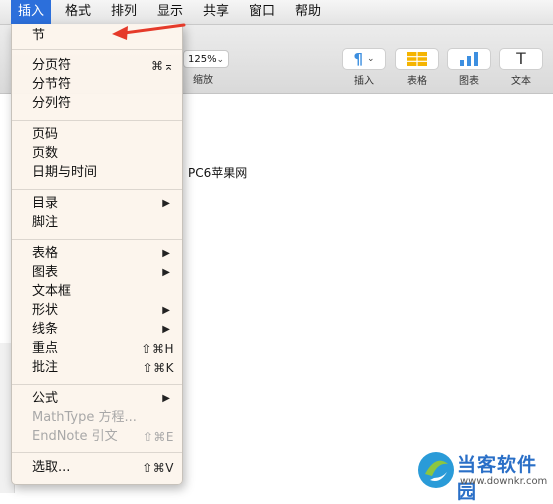 This screenshot has width=553, height=504. I want to click on menu-item-choose: 选取... ⇧⌘V, so click(97, 468).